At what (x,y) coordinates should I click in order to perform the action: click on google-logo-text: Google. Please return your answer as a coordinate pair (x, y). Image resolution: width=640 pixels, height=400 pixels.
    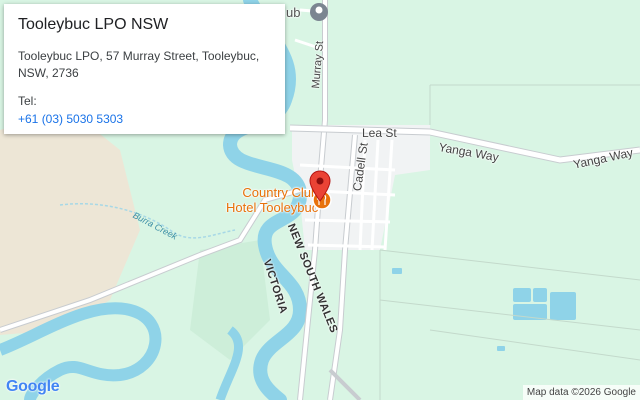
    Looking at the image, I should click on (33, 386).